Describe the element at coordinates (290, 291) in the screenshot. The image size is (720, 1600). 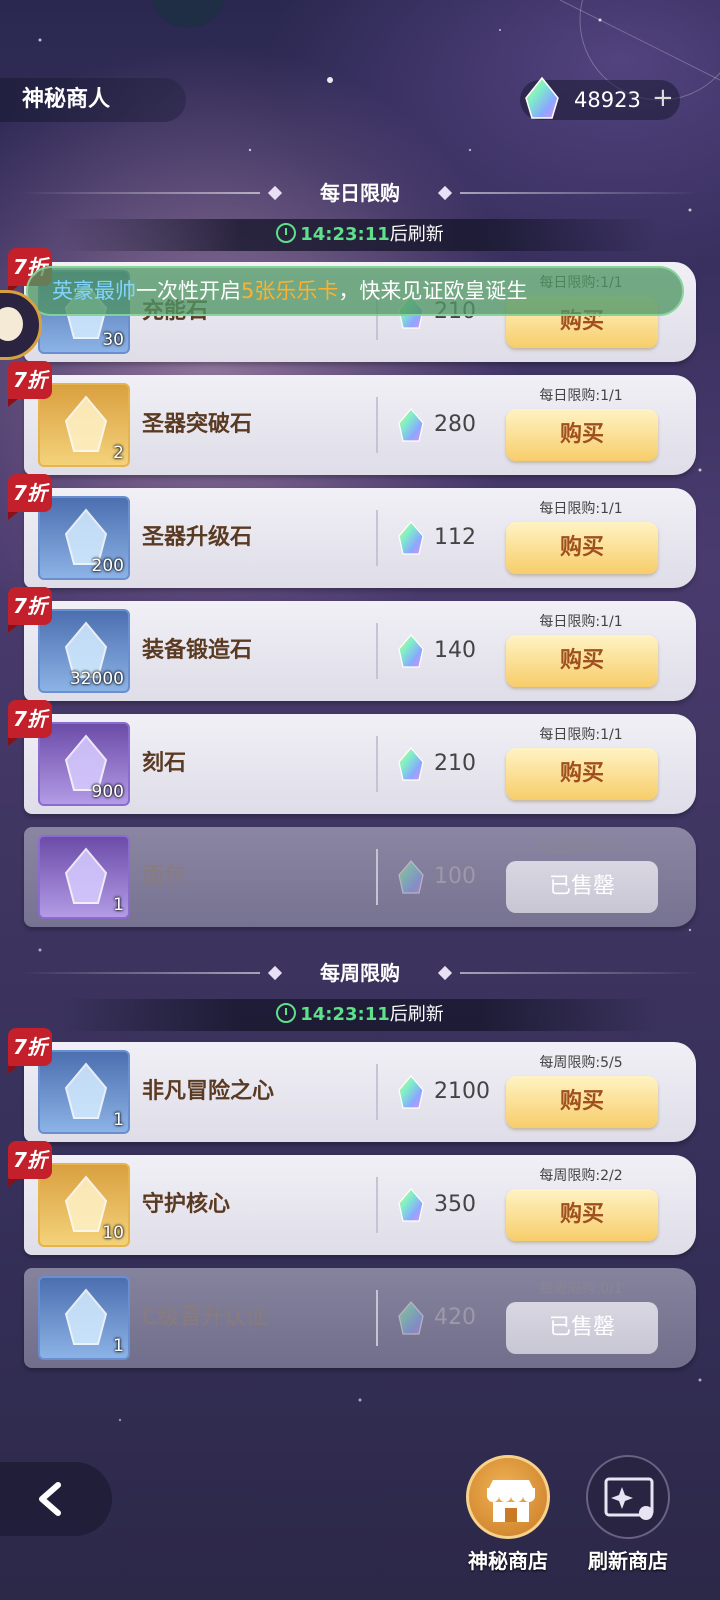
I see `marquee-highlight: 5张乐乐卡` at that location.